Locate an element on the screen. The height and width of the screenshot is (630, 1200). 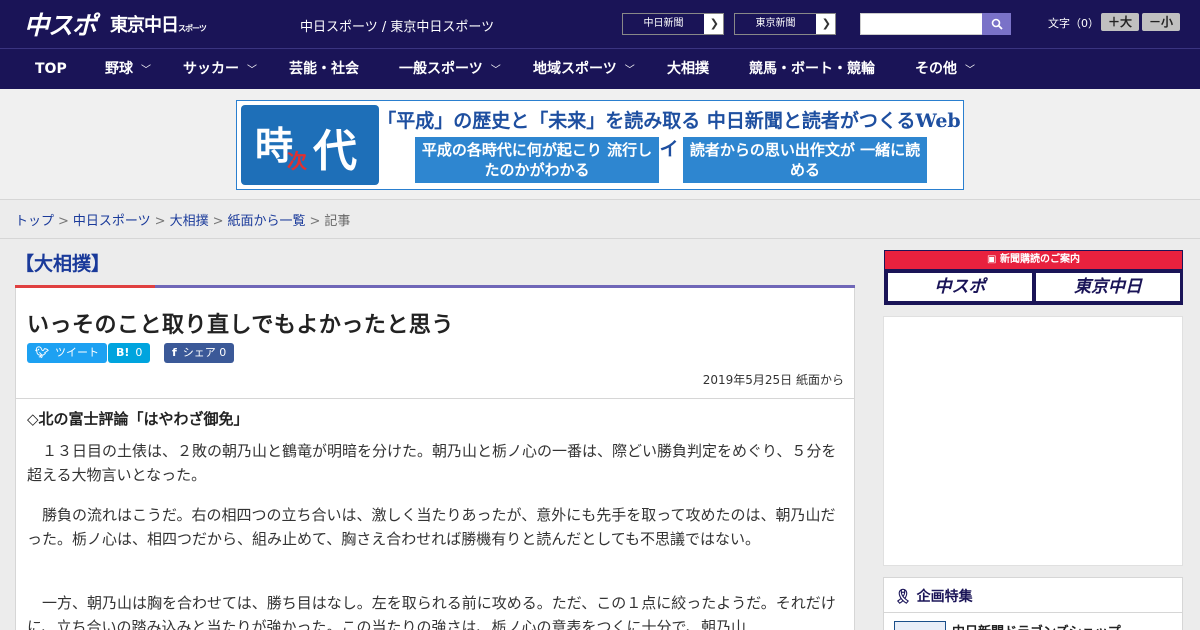
tokyo-logo-small: スポーツ is located at coordinates (192, 28).